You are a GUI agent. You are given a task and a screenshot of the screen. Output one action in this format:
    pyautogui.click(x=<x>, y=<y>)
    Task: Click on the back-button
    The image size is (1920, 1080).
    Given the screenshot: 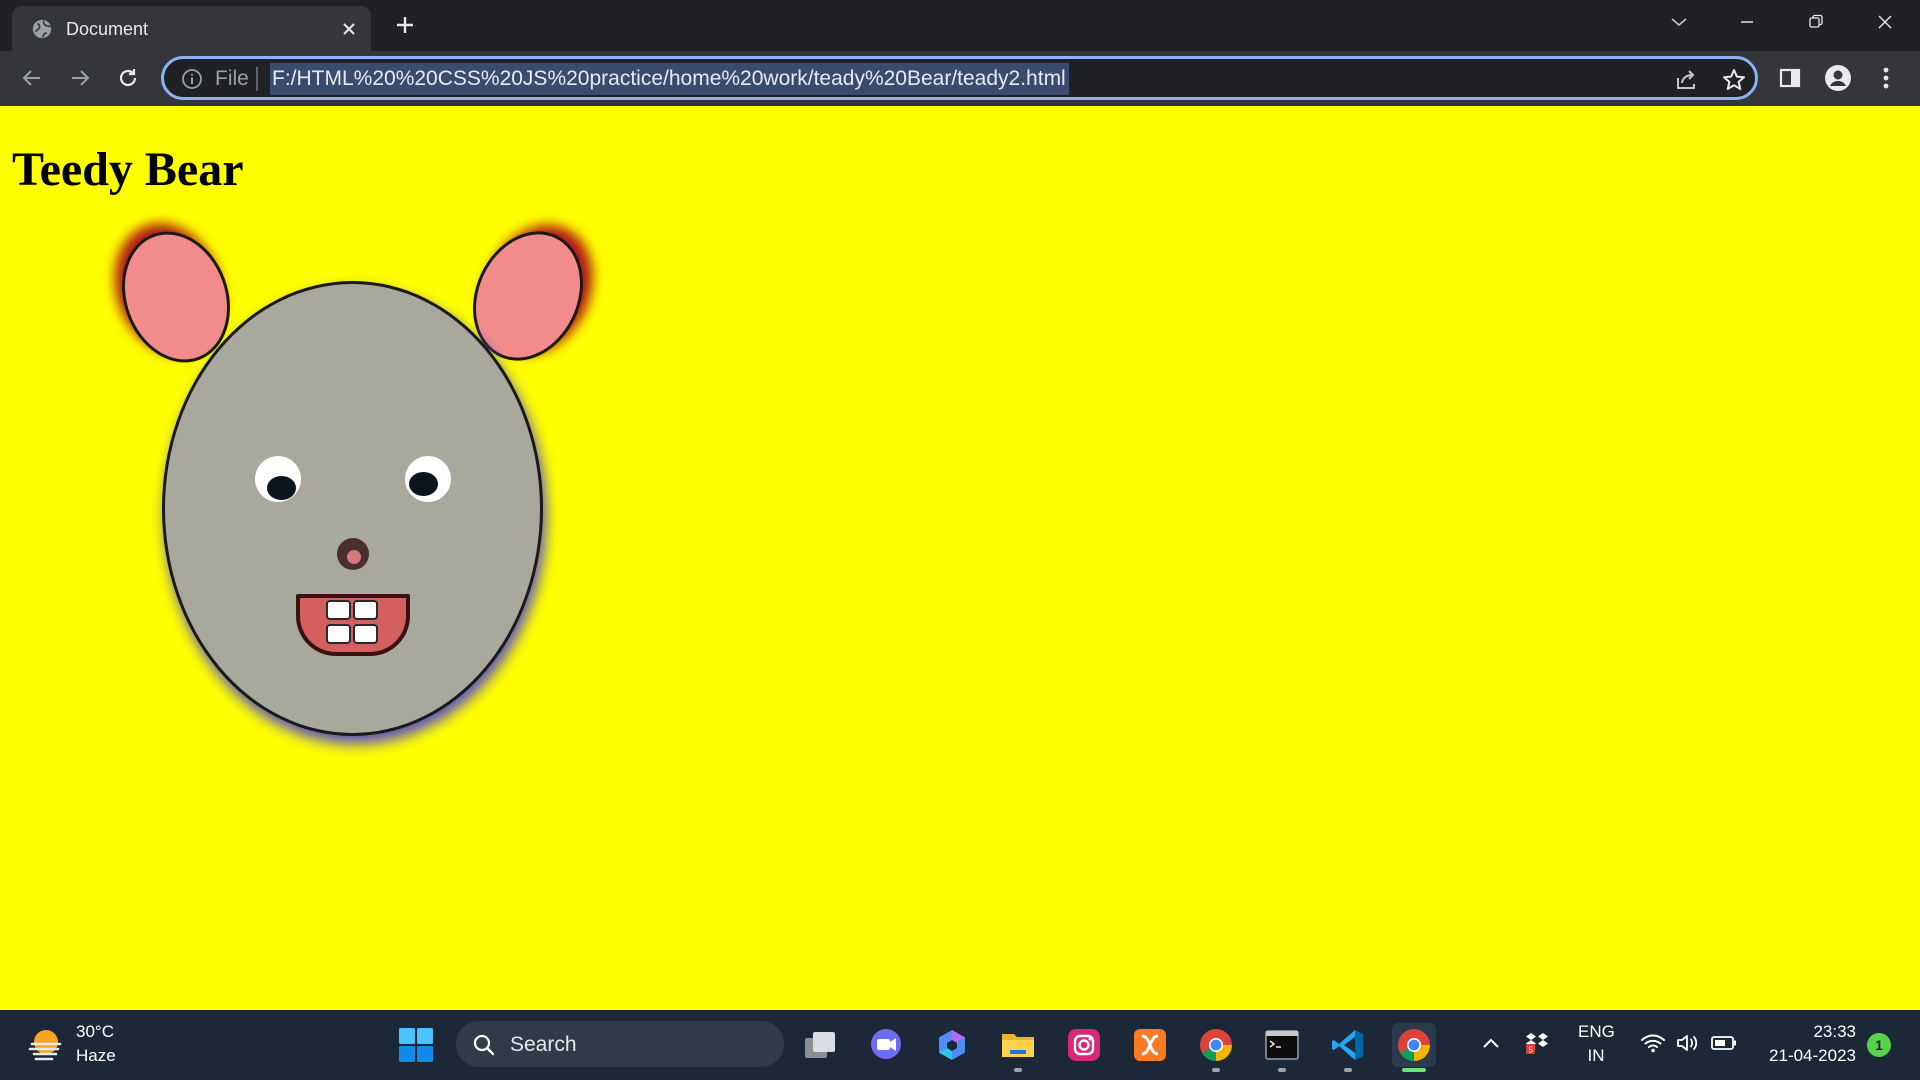 What is the action you would take?
    pyautogui.click(x=32, y=78)
    